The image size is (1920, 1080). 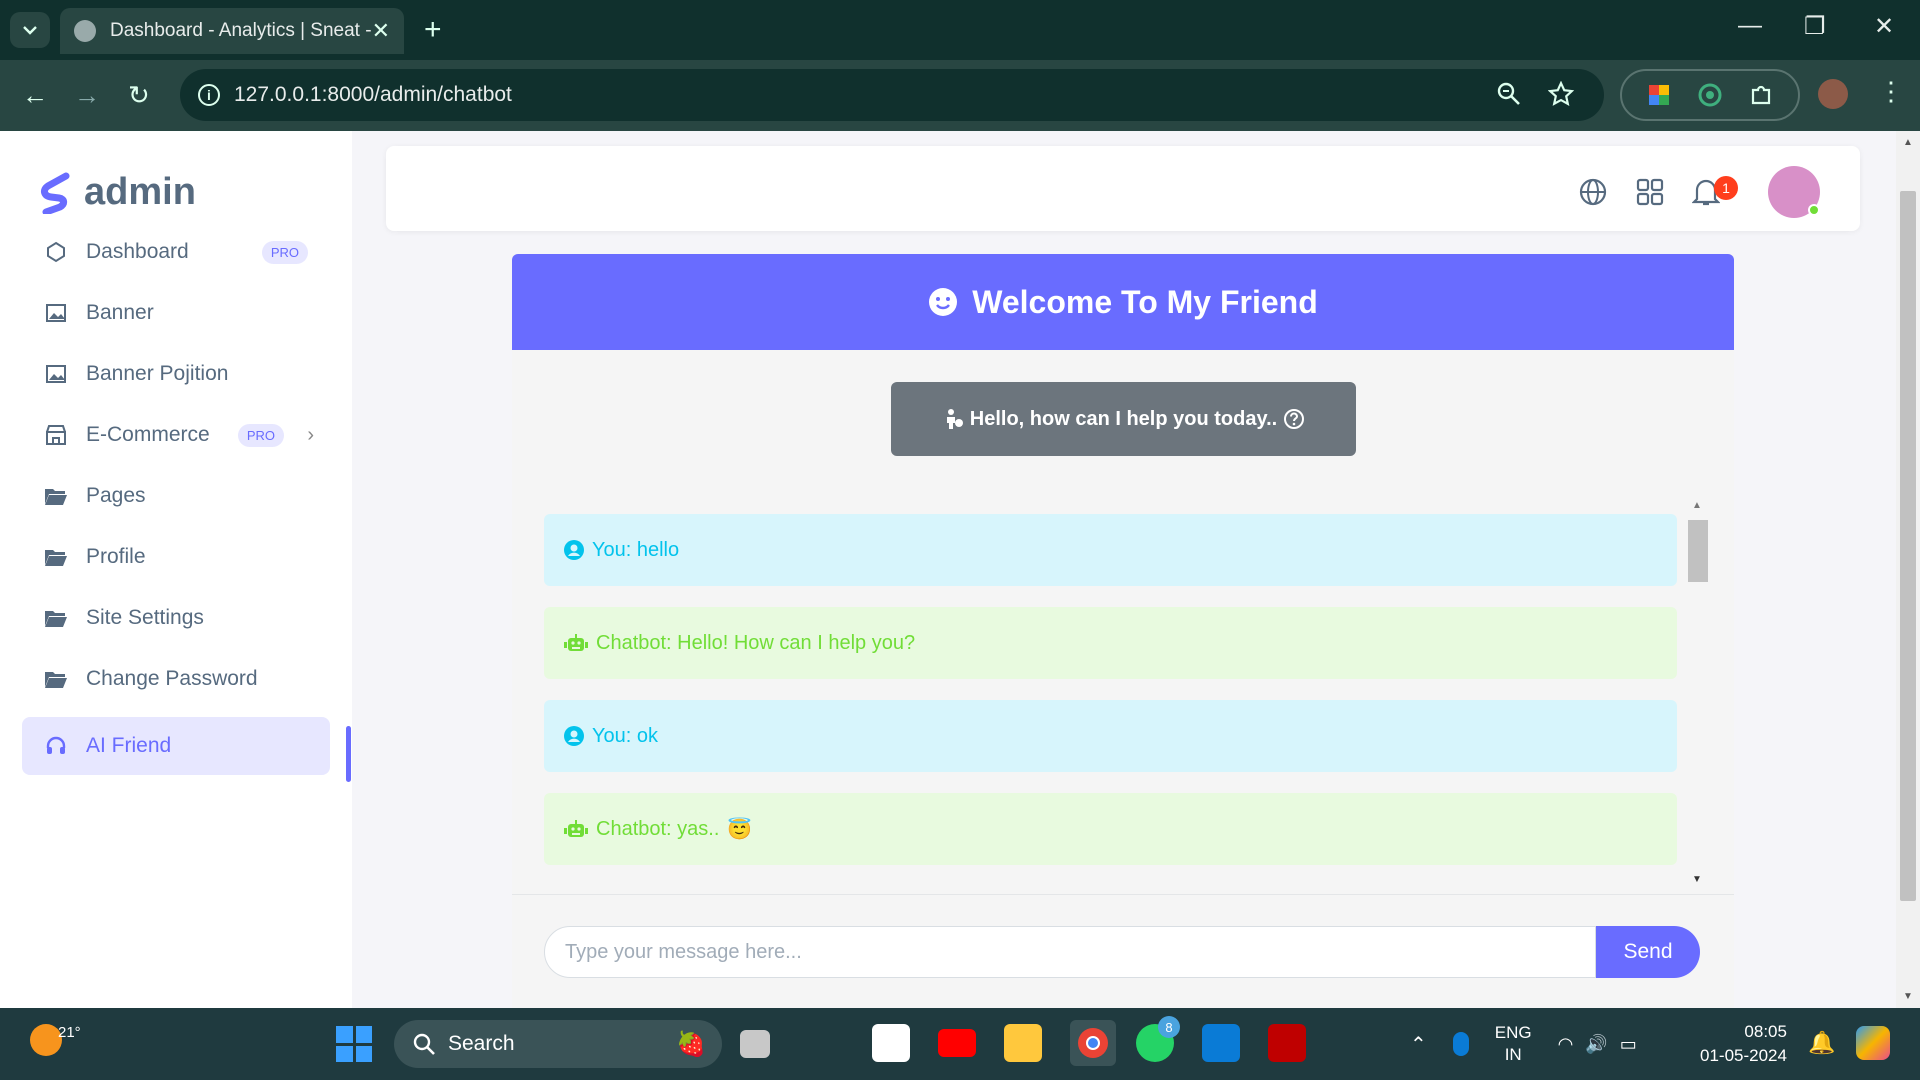 What do you see at coordinates (176, 313) in the screenshot?
I see `sidebar-item-banner: Banner` at bounding box center [176, 313].